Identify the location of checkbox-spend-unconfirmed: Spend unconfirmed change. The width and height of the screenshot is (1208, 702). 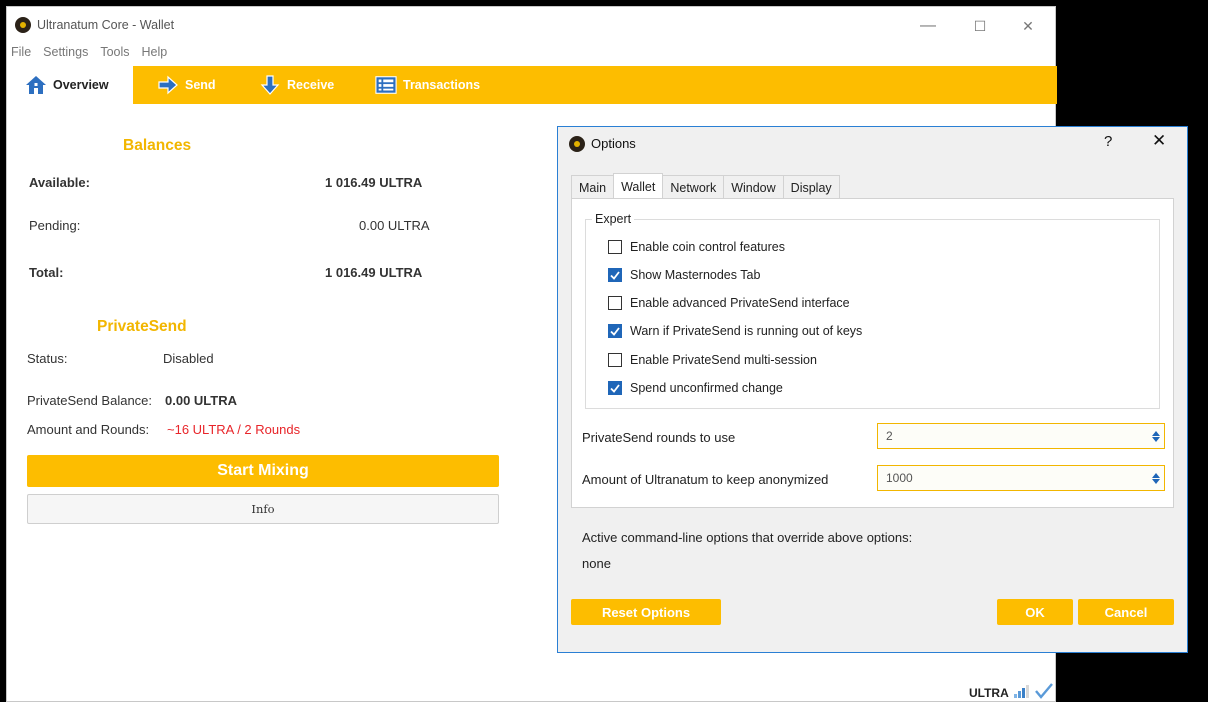
(695, 388).